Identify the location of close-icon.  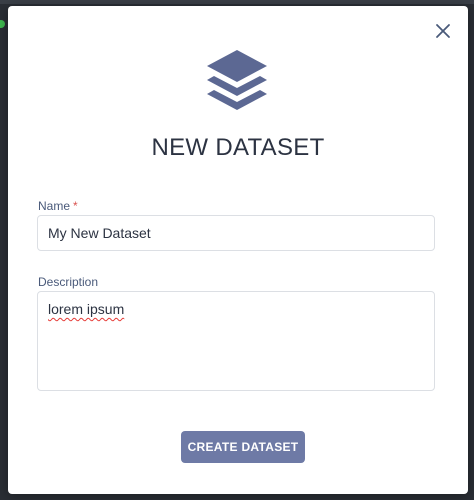
(443, 31).